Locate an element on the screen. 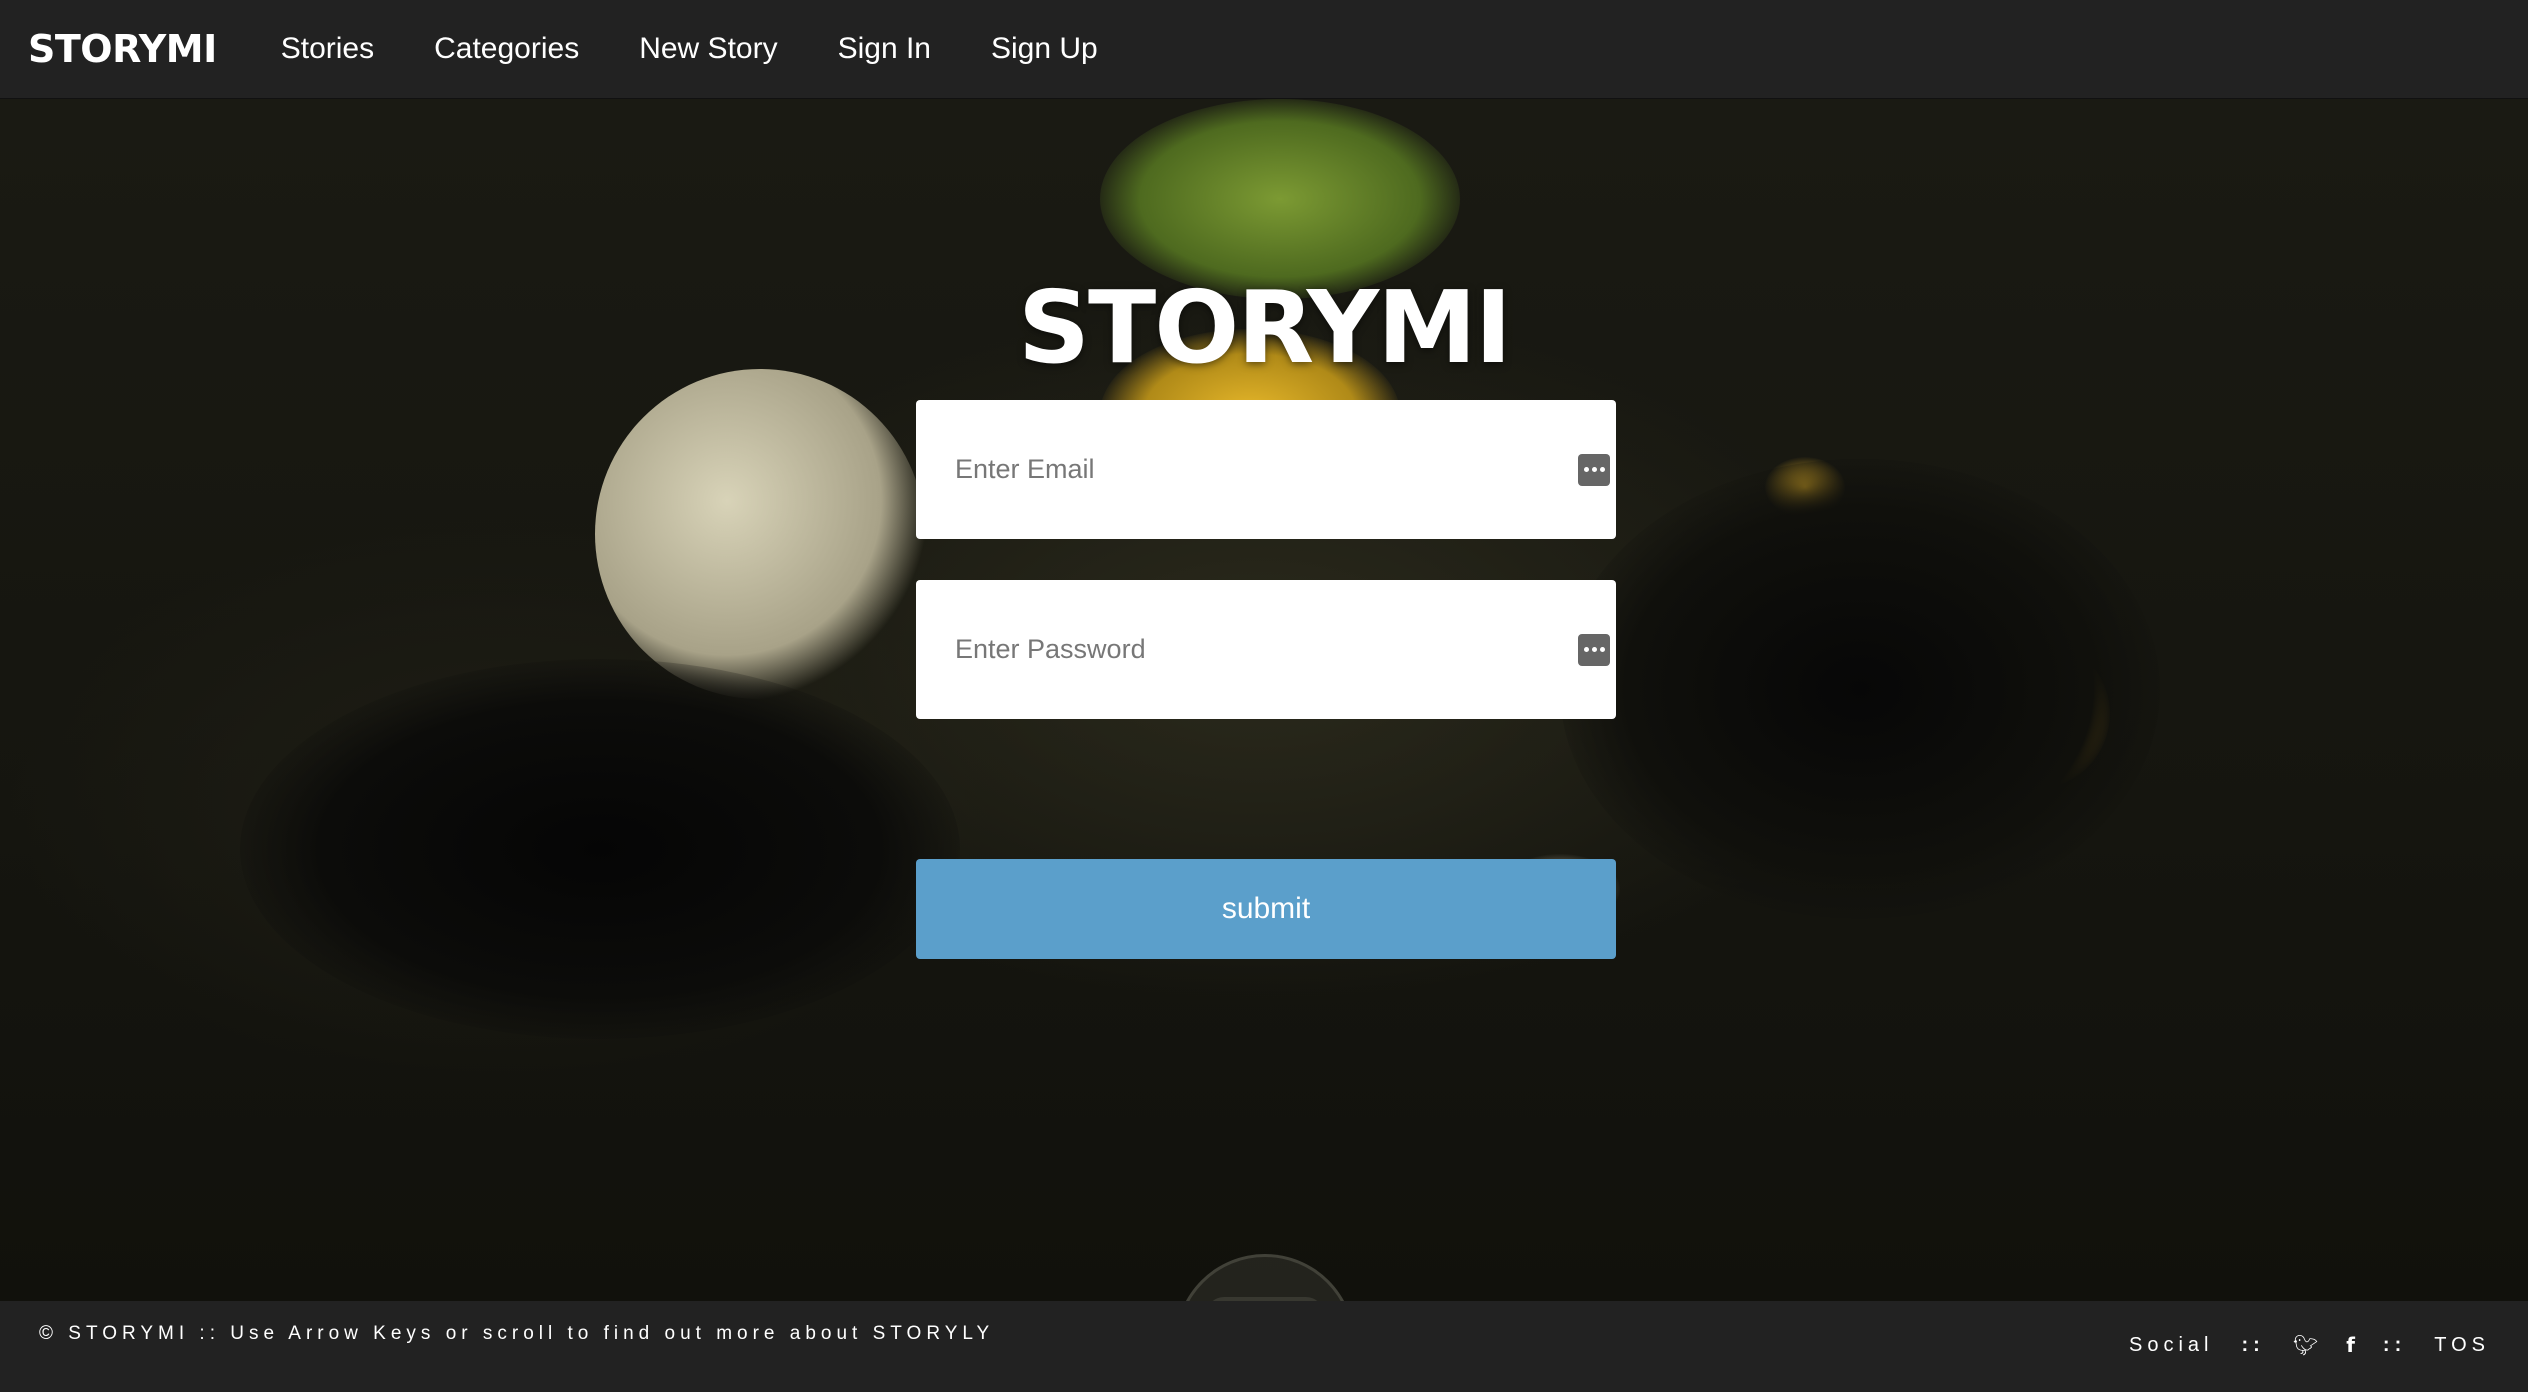  nav-link-stories: Stories is located at coordinates (327, 49).